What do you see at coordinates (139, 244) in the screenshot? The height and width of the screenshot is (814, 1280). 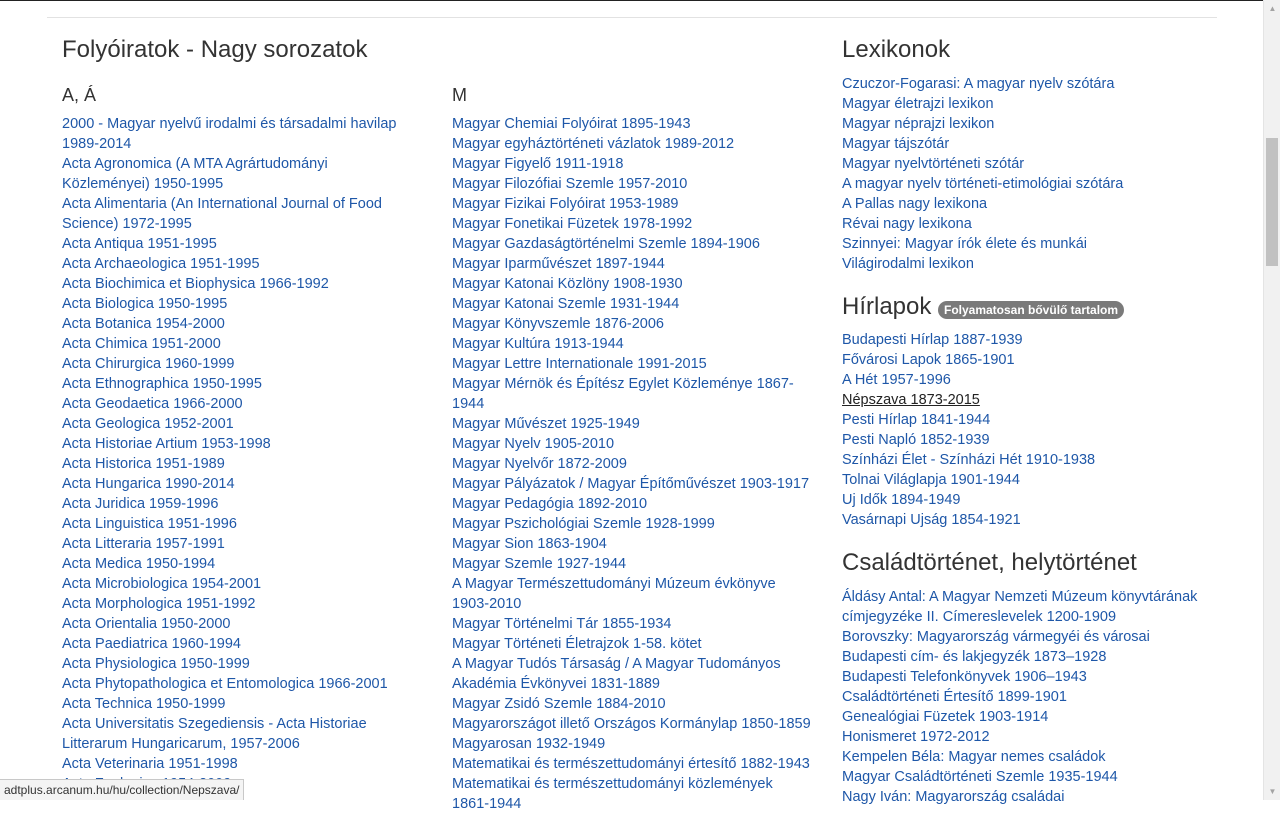 I see `journal-a-link: Acta Antiqua 1951-1995` at bounding box center [139, 244].